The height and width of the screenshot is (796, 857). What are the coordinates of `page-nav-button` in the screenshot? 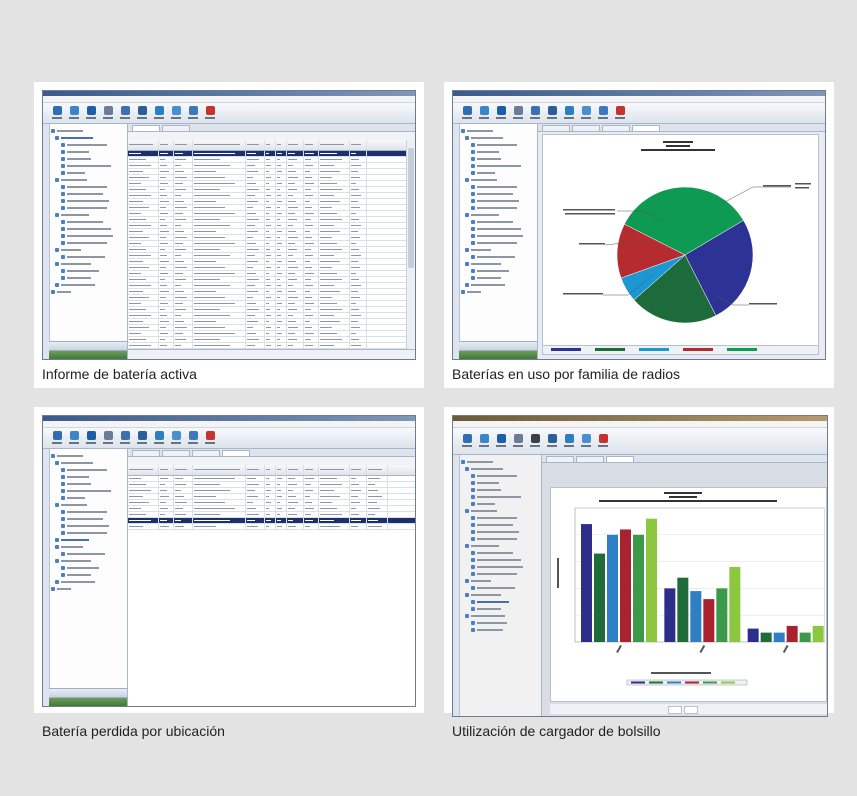 It's located at (691, 710).